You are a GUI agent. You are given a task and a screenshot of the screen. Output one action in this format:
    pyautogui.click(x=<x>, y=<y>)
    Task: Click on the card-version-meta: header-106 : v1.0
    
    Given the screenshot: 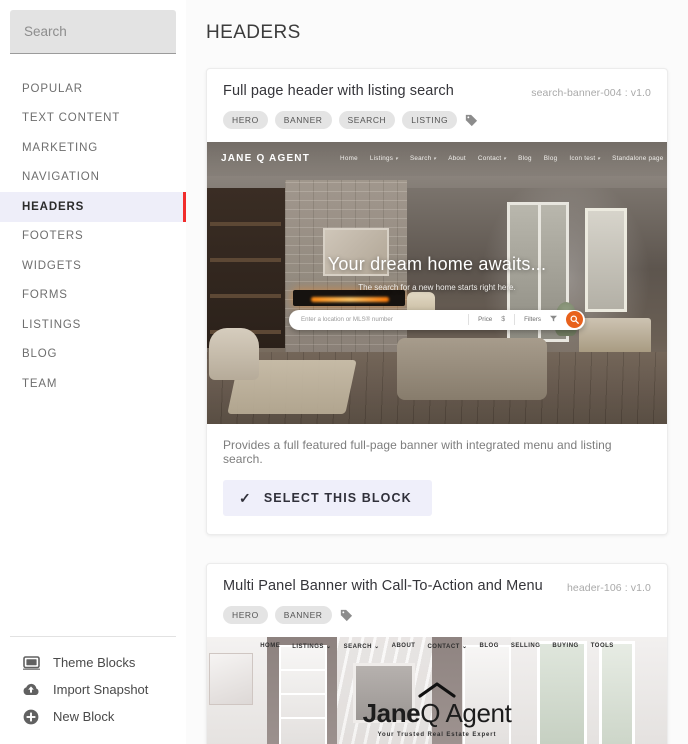 What is the action you would take?
    pyautogui.click(x=608, y=587)
    